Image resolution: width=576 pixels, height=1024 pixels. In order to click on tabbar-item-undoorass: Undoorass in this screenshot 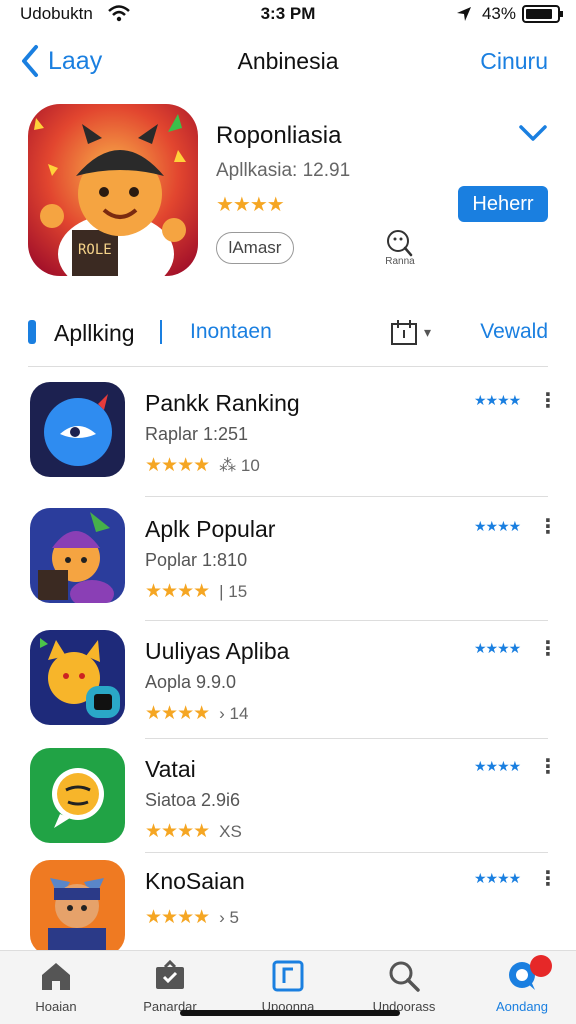, I will do `click(404, 986)`.